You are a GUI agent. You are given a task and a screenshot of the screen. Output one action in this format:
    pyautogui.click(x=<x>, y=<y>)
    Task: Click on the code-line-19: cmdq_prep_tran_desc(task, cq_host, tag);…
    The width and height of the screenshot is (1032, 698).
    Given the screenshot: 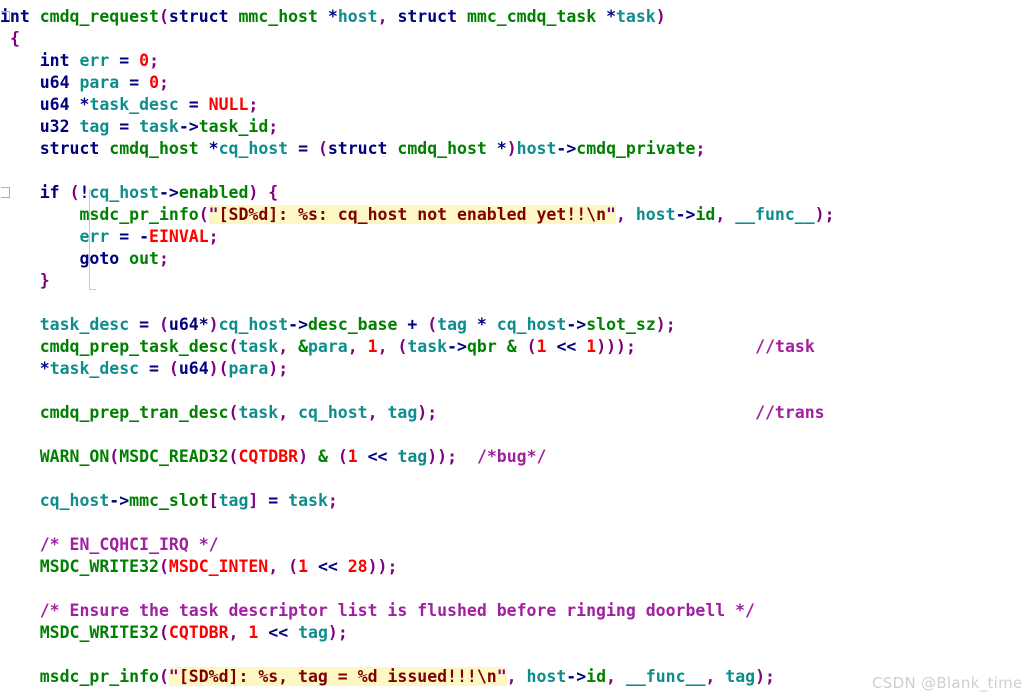 What is the action you would take?
    pyautogui.click(x=432, y=412)
    